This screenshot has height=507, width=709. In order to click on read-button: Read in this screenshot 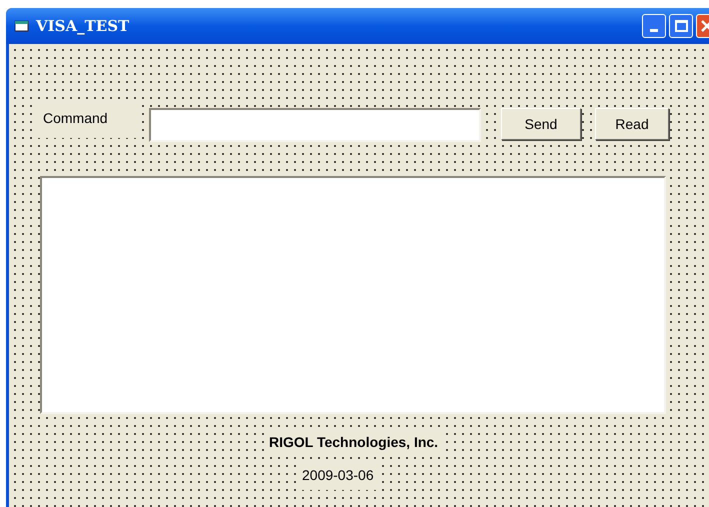, I will do `click(632, 124)`.